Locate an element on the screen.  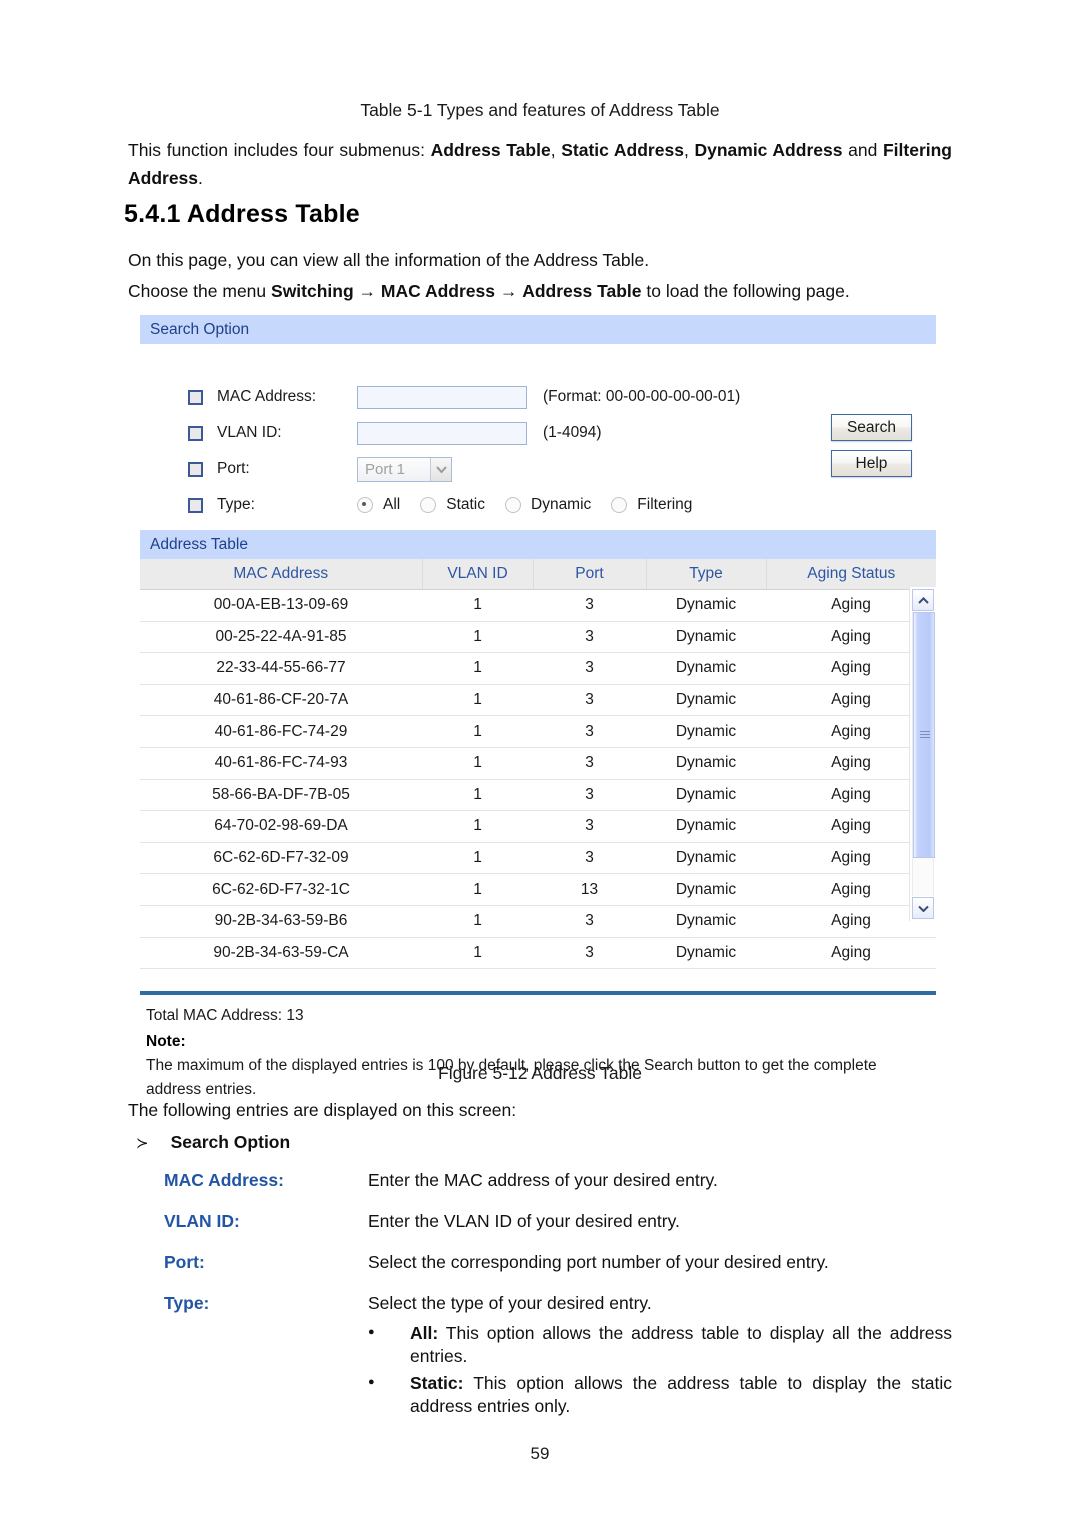
radio-icon-dynamic is located at coordinates (513, 505).